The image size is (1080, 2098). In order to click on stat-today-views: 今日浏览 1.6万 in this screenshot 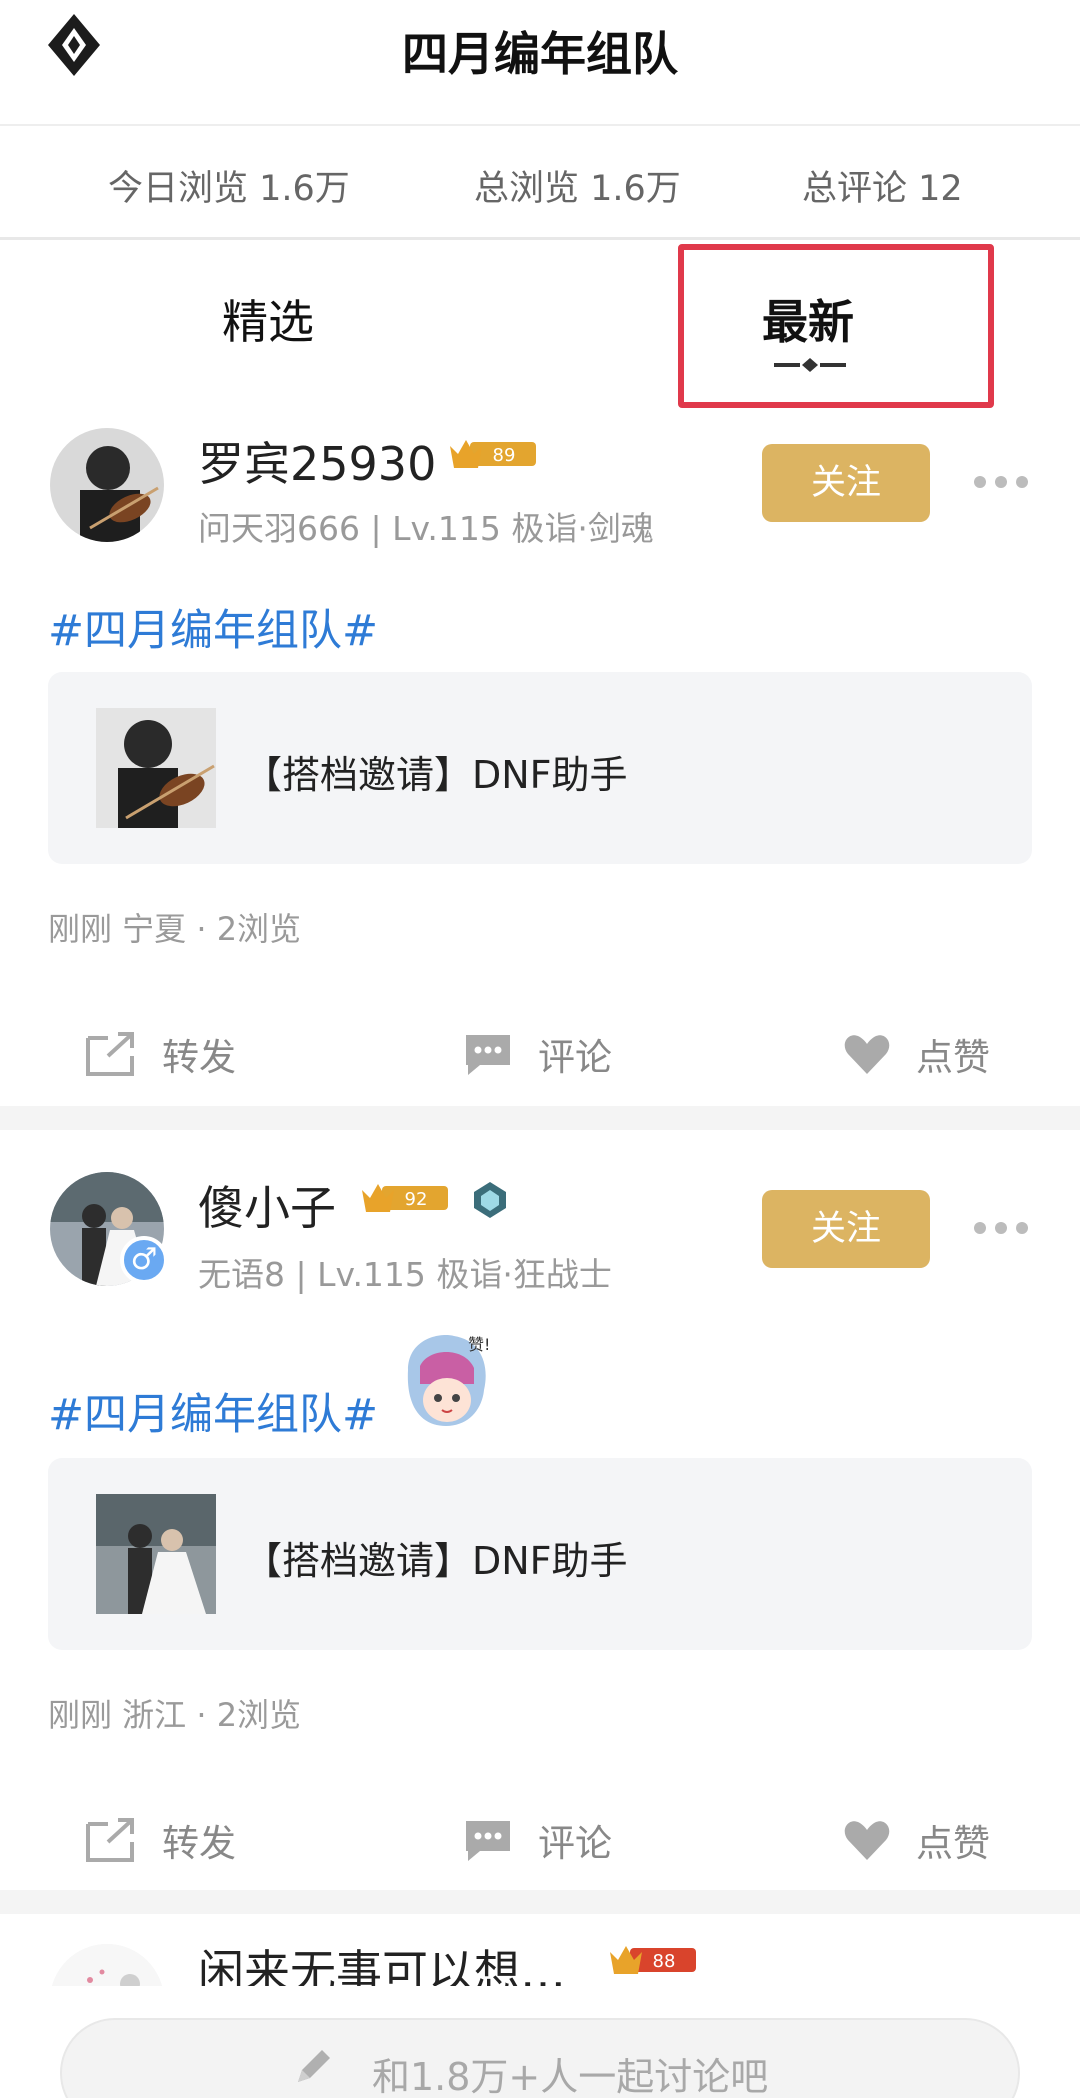, I will do `click(229, 189)`.